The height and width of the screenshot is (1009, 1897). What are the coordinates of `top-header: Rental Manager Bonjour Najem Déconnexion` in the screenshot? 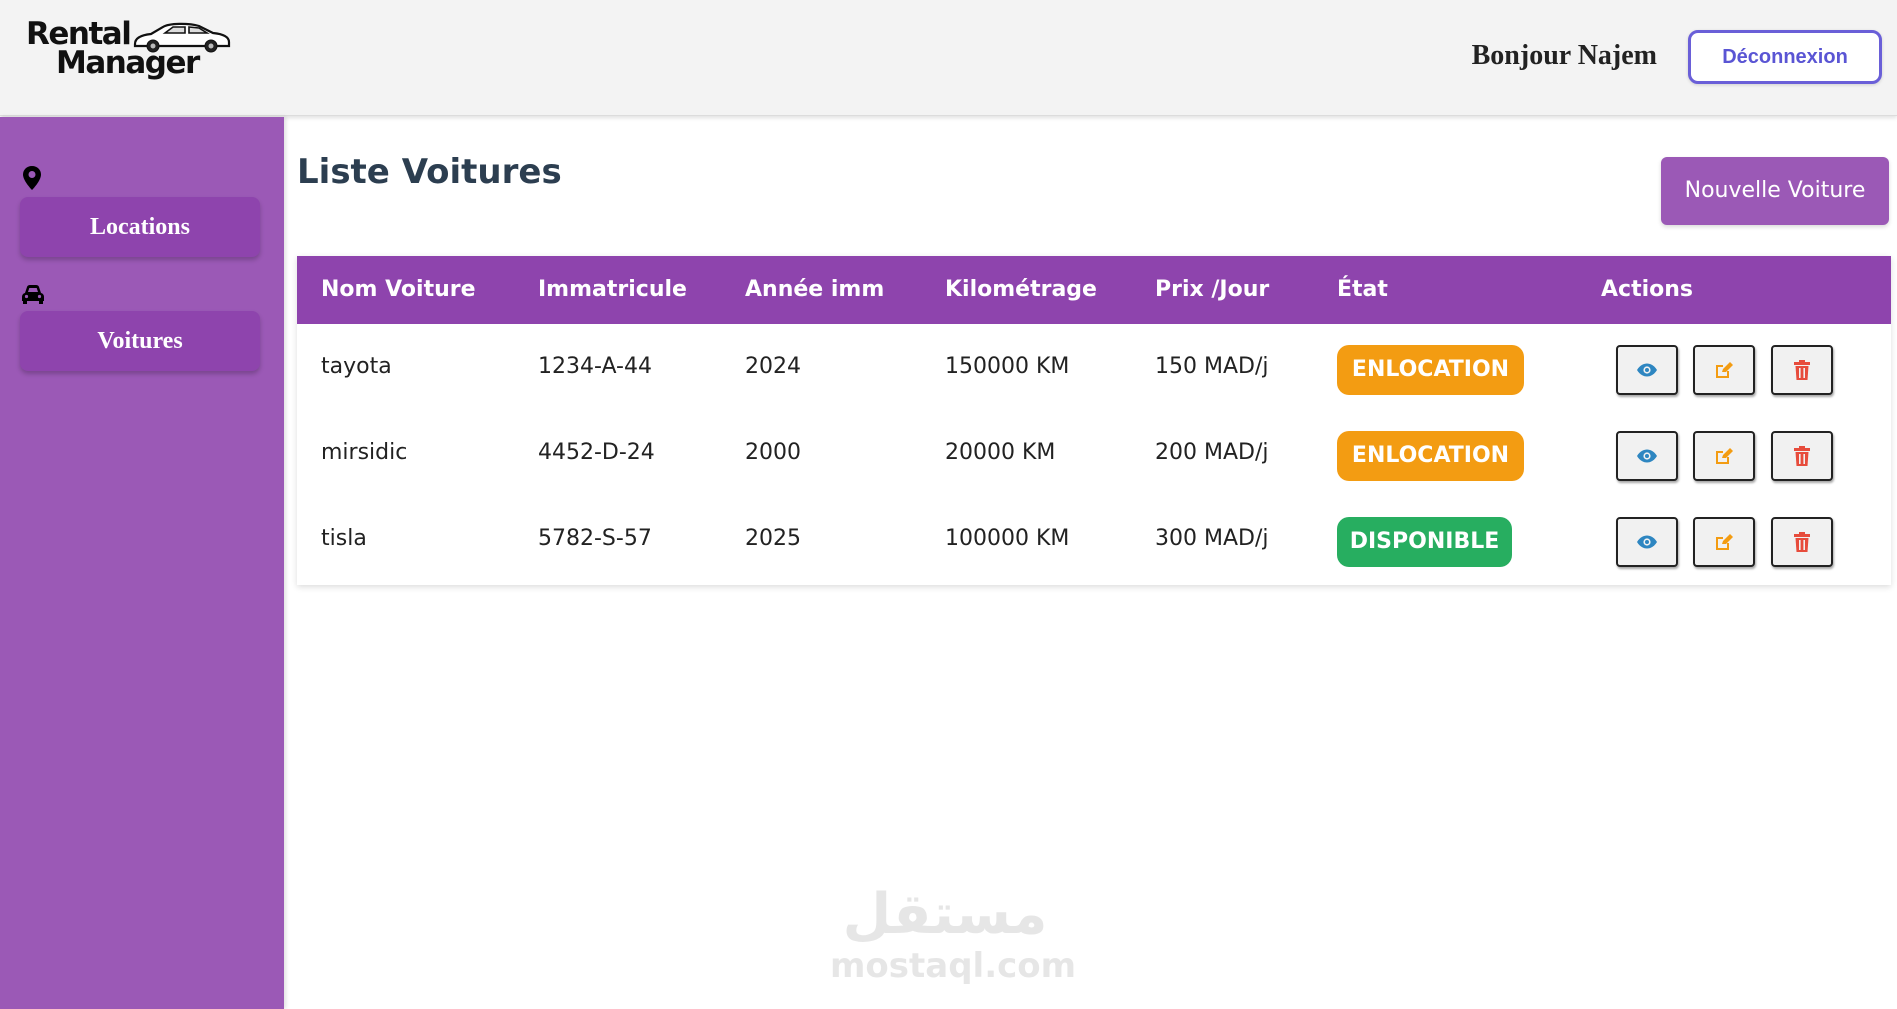 It's located at (948, 58).